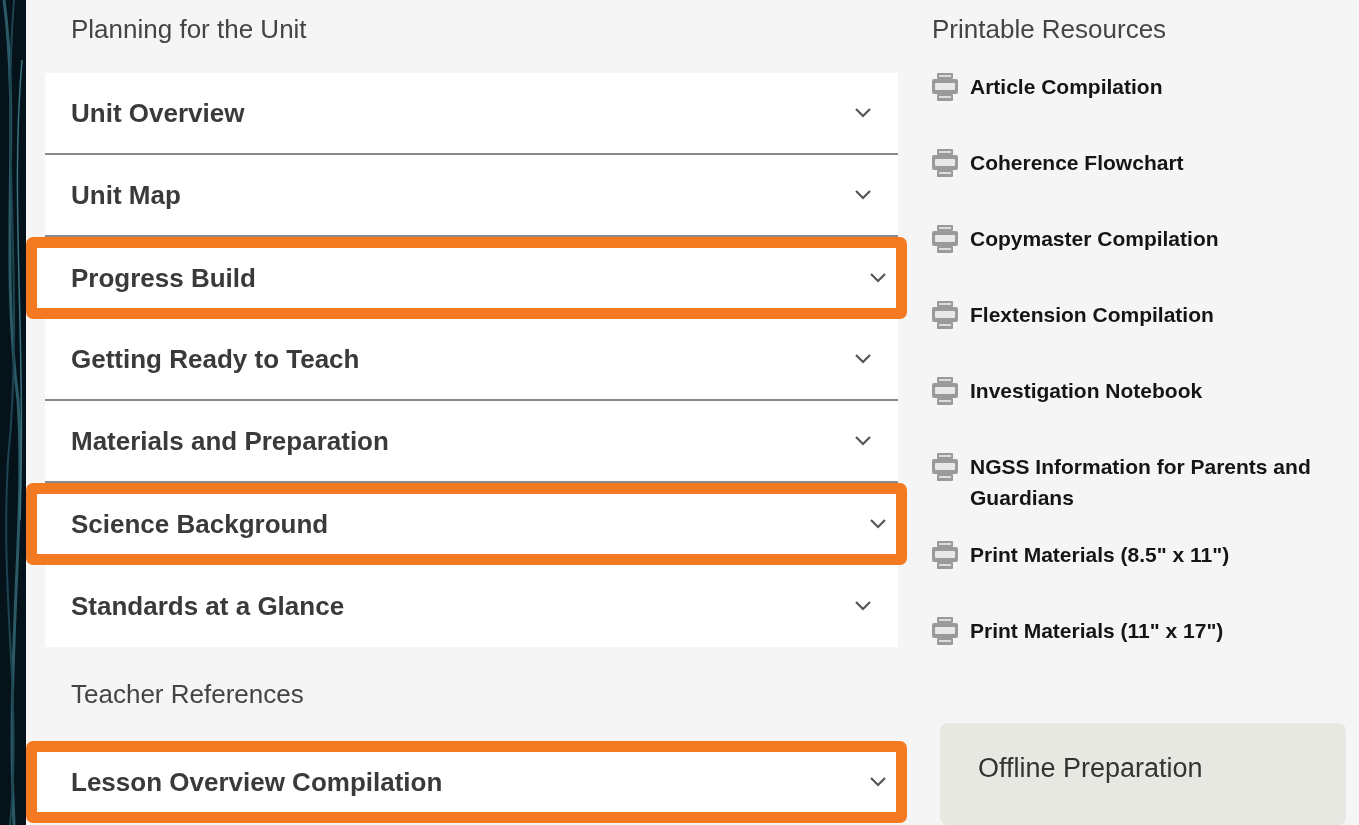 Image resolution: width=1359 pixels, height=825 pixels. What do you see at coordinates (187, 694) in the screenshot?
I see `section-heading: Teacher References` at bounding box center [187, 694].